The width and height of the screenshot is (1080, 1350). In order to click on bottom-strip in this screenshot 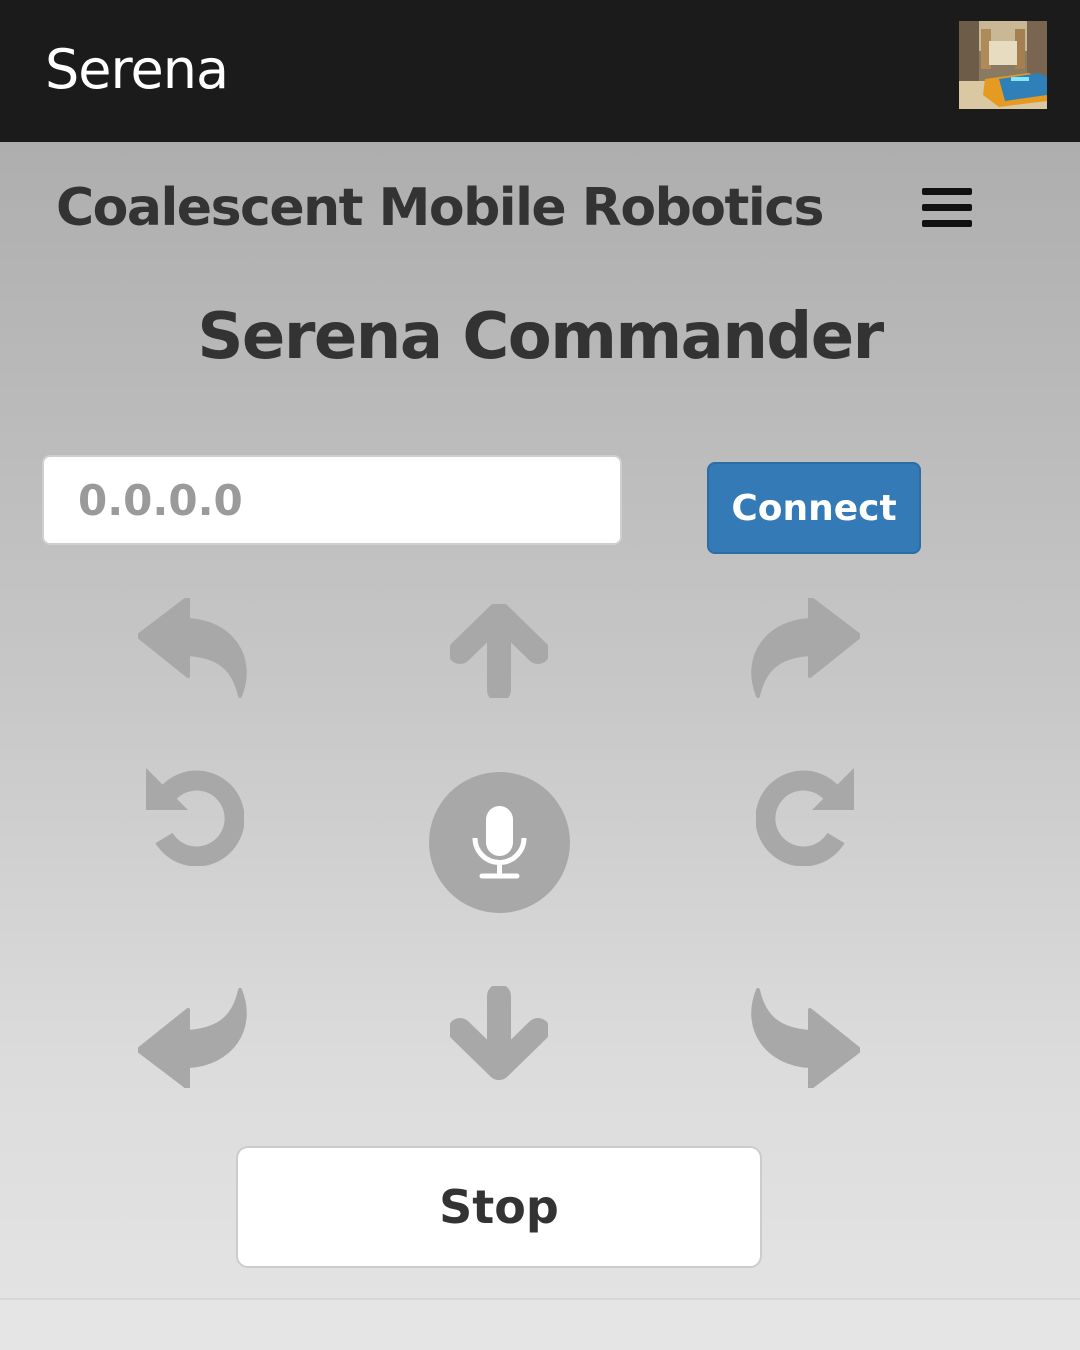, I will do `click(540, 1324)`.